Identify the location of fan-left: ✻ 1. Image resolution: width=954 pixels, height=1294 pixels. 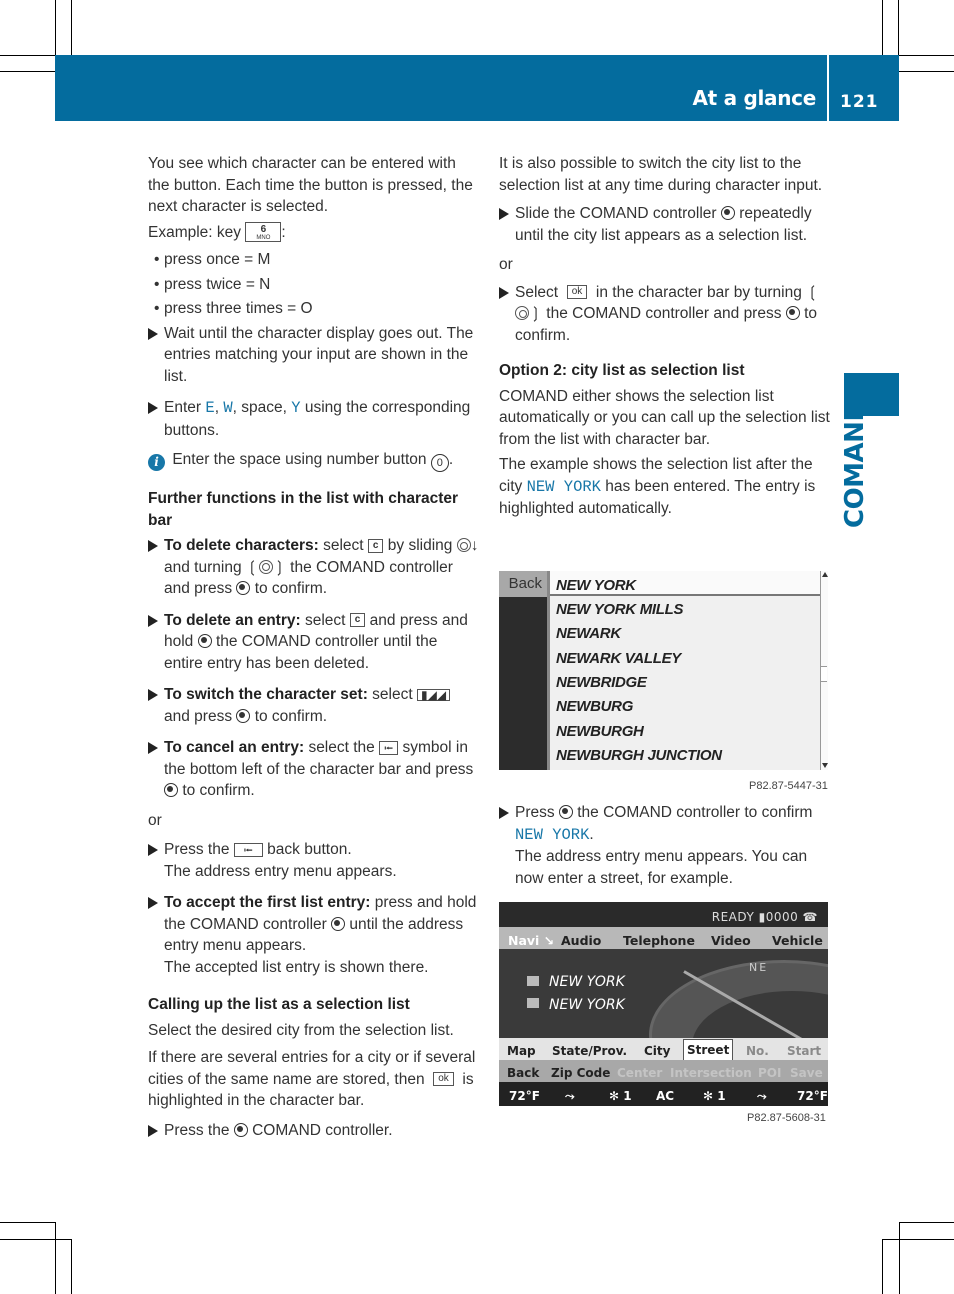
(620, 1096).